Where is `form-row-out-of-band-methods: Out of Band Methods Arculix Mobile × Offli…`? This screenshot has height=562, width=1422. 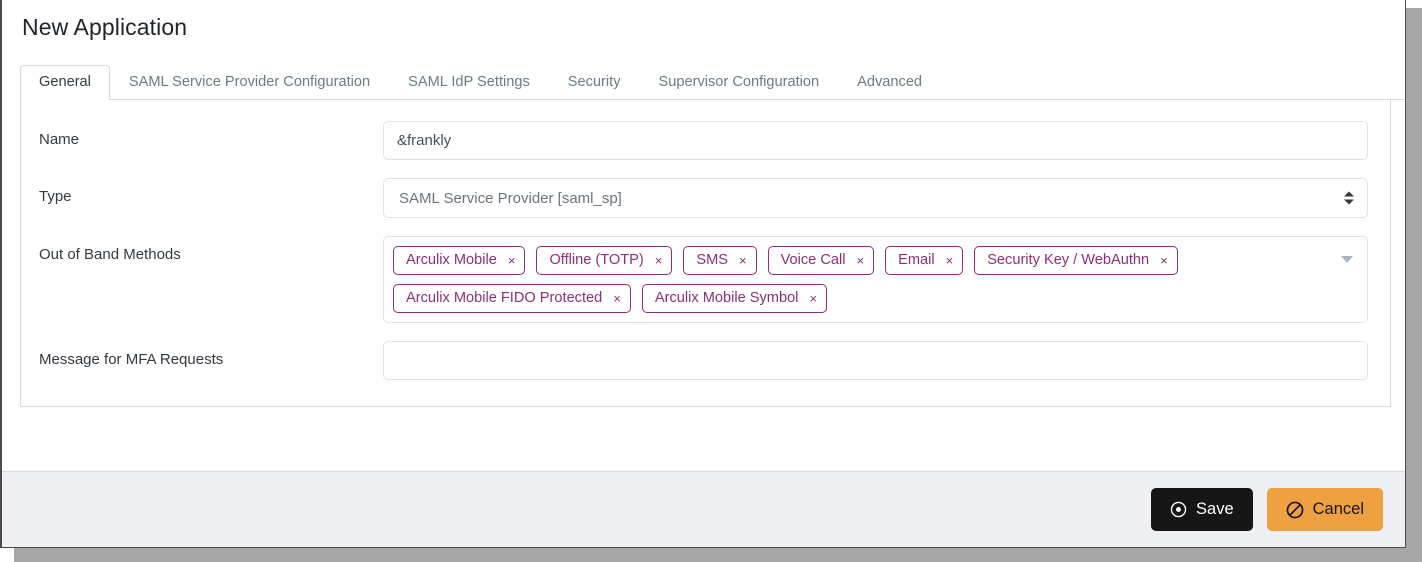
form-row-out-of-band-methods: Out of Band Methods Arculix Mobile × Offli… is located at coordinates (705, 279).